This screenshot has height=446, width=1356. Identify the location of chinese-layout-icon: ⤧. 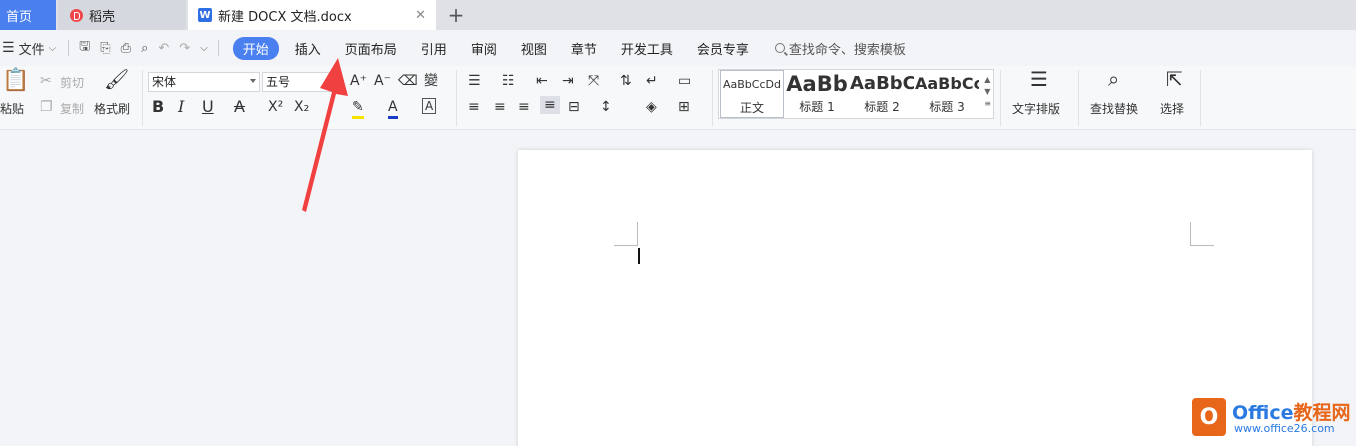
(593, 81).